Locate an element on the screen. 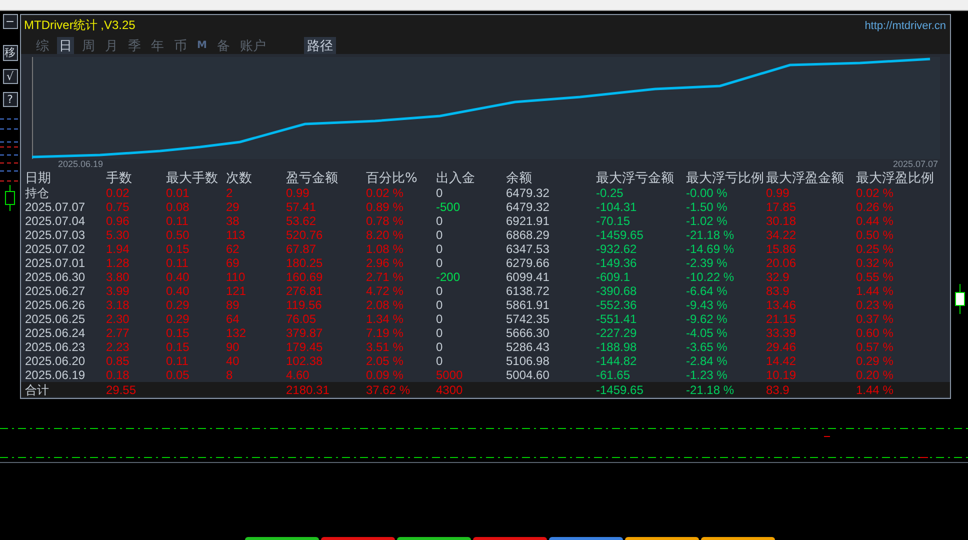  table-cell-text: -1.50 % is located at coordinates (707, 207).